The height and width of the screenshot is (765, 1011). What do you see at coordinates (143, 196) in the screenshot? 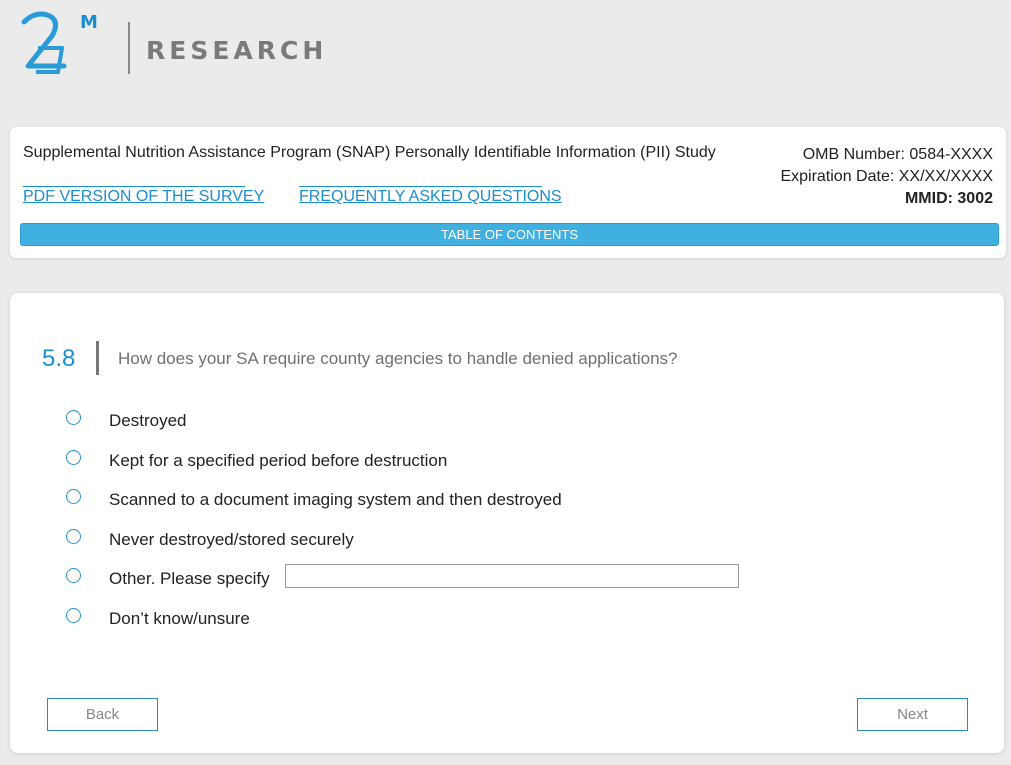
I see `pdf-version-link: PDF VERSION OF THE SURVEY` at bounding box center [143, 196].